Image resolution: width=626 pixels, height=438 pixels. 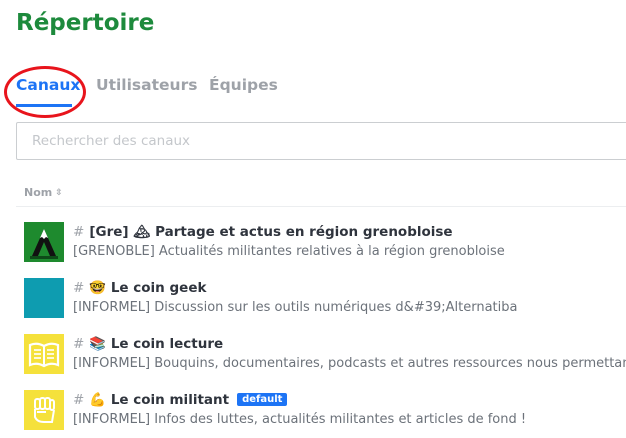 What do you see at coordinates (146, 85) in the screenshot?
I see `tab-users: Utilisateurs` at bounding box center [146, 85].